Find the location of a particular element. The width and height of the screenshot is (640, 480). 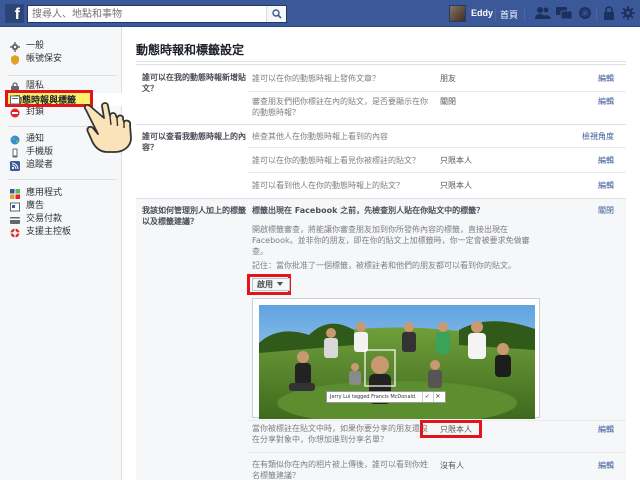

nav-group-apps: 應用程式 廣告 交易付款 支援主控板 is located at coordinates (61, 213).